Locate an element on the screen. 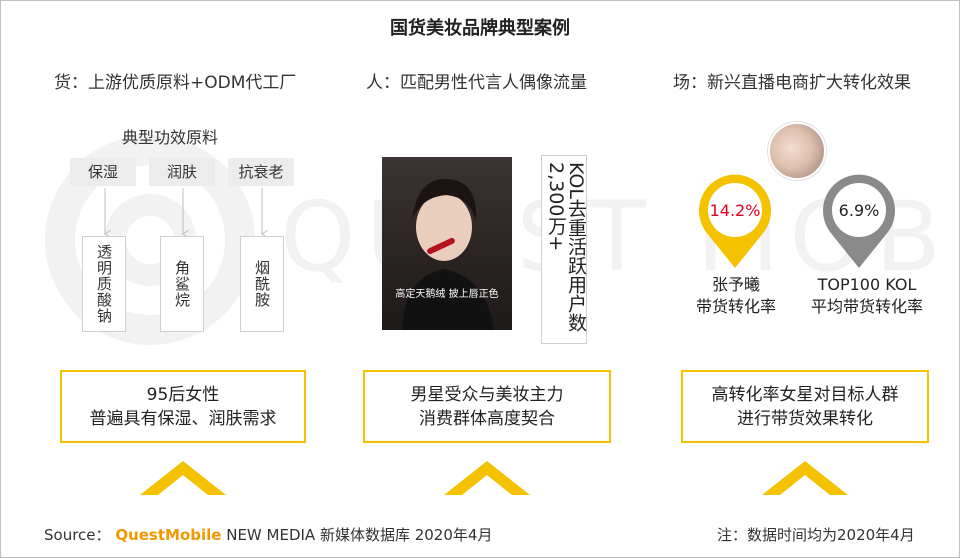 Image resolution: width=960 pixels, height=558 pixels. pin-marker-gray is located at coordinates (859, 221).